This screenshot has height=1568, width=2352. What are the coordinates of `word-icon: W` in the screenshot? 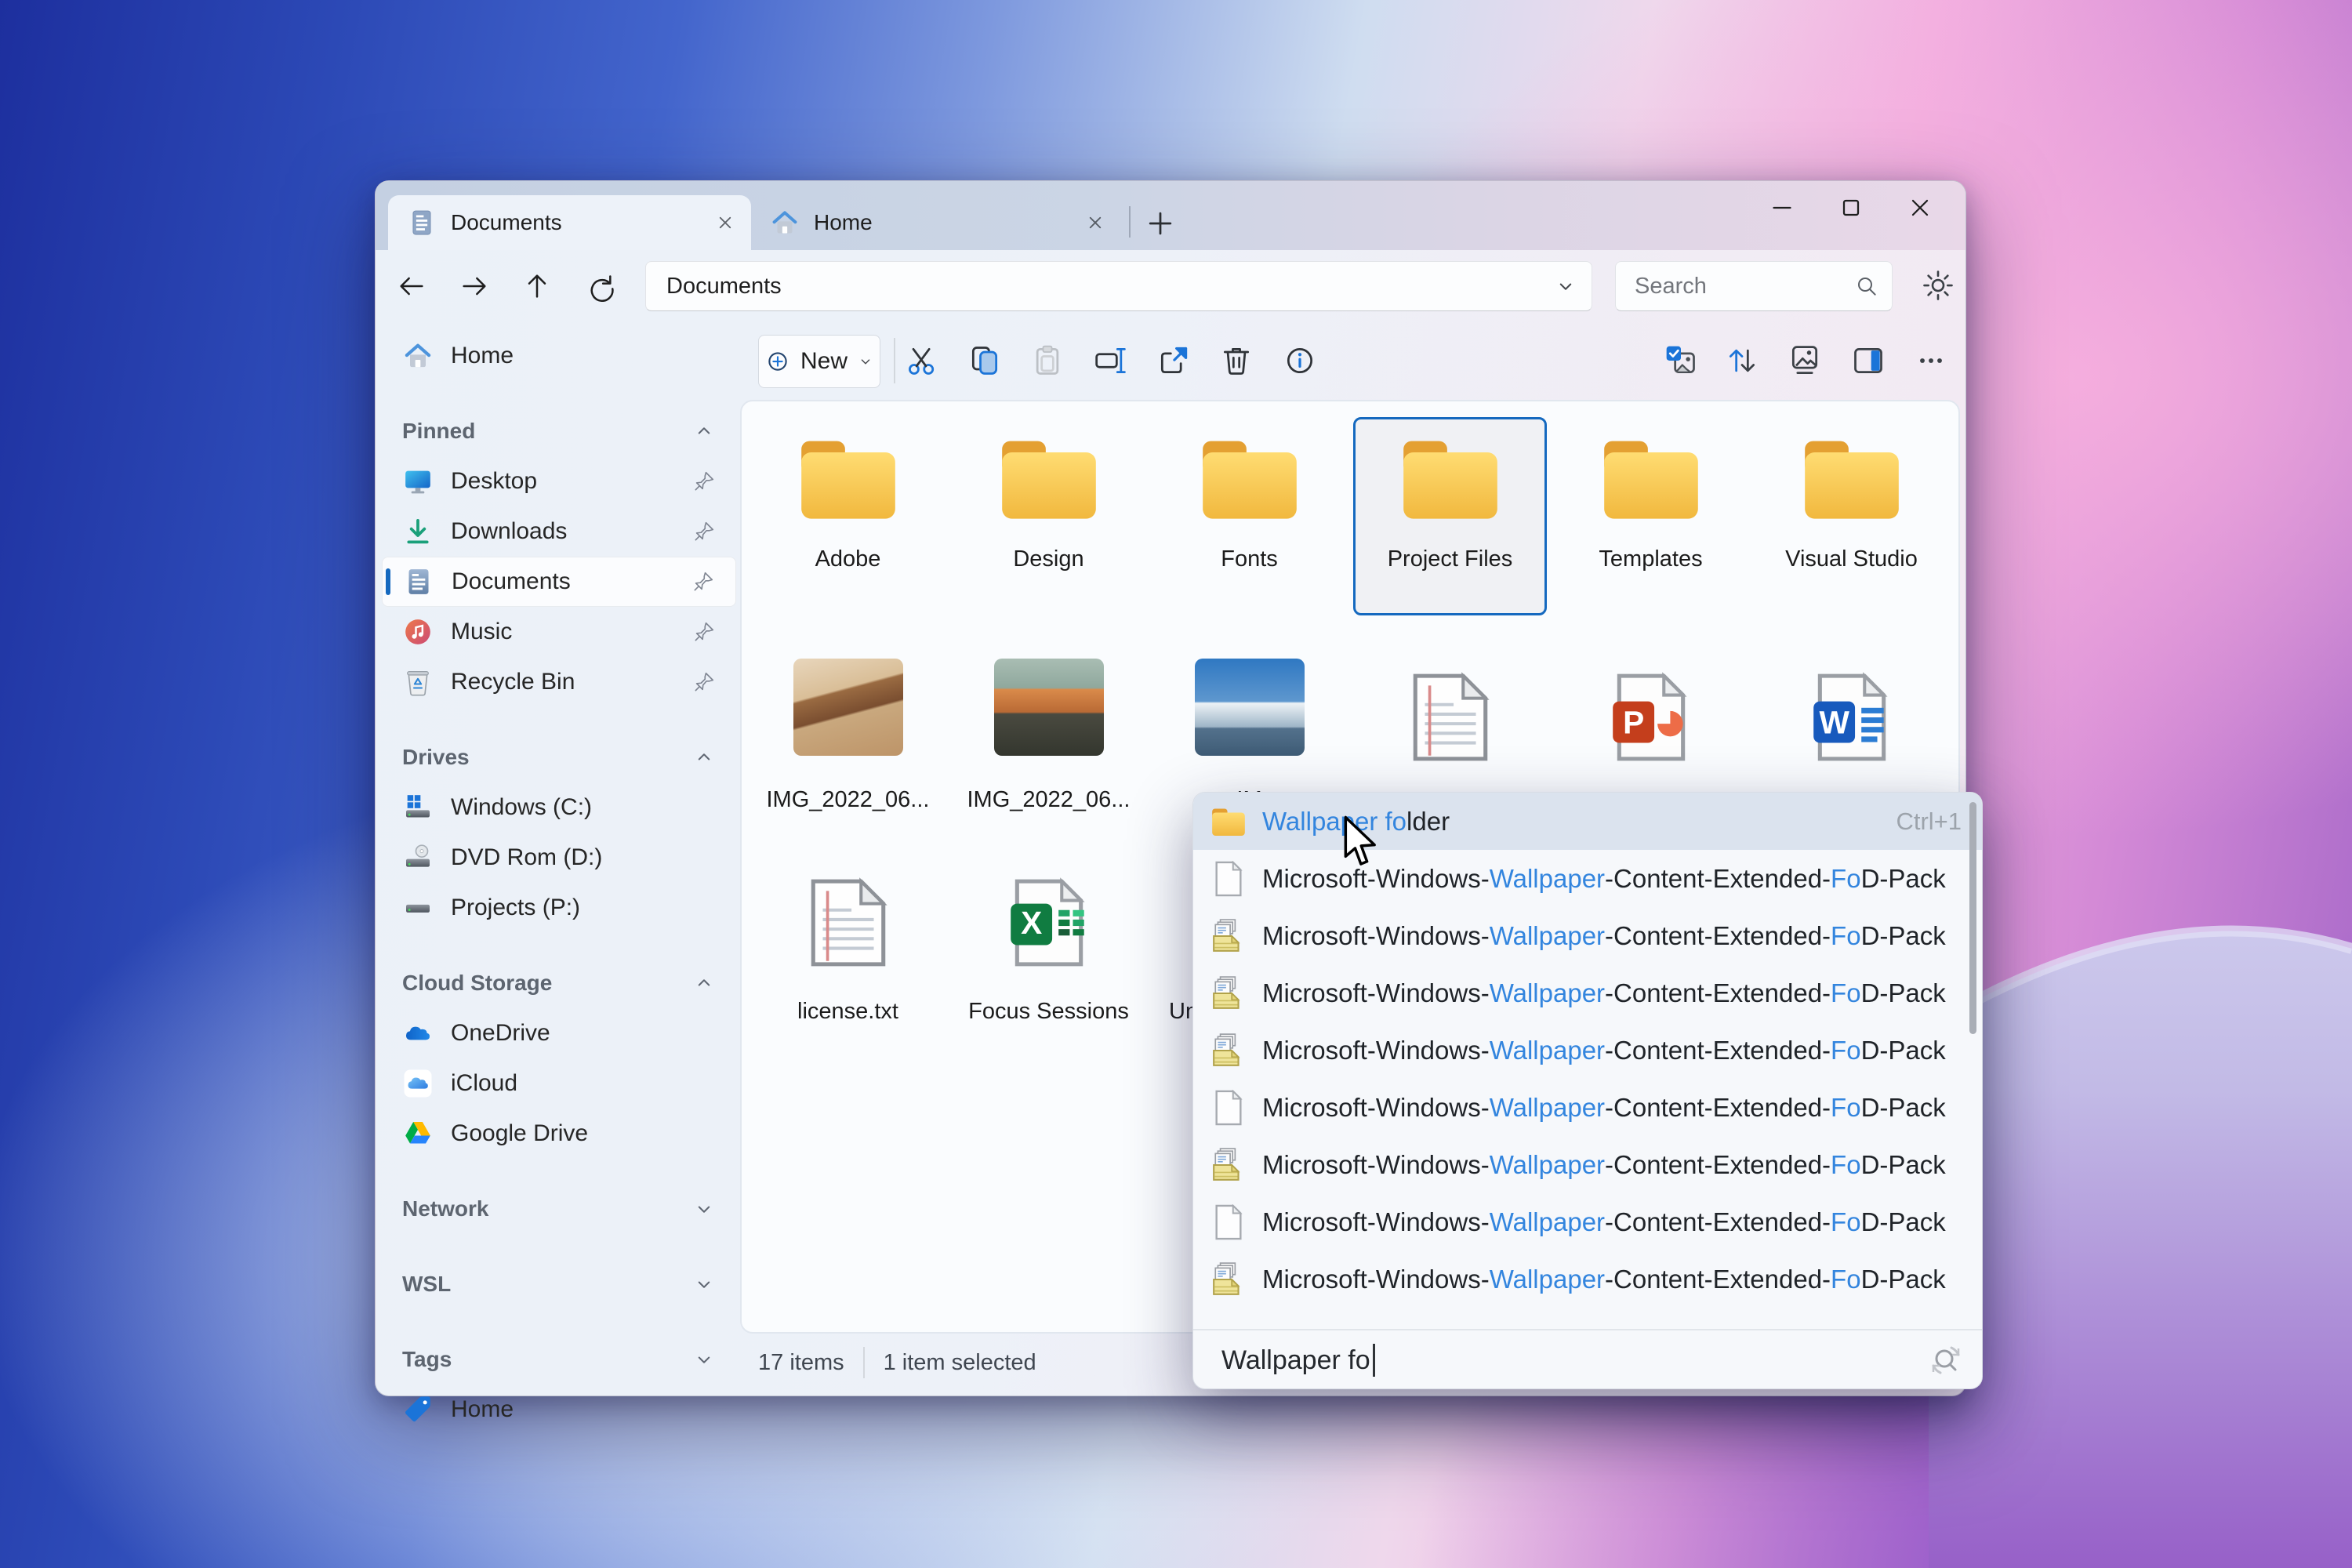 It's located at (1852, 717).